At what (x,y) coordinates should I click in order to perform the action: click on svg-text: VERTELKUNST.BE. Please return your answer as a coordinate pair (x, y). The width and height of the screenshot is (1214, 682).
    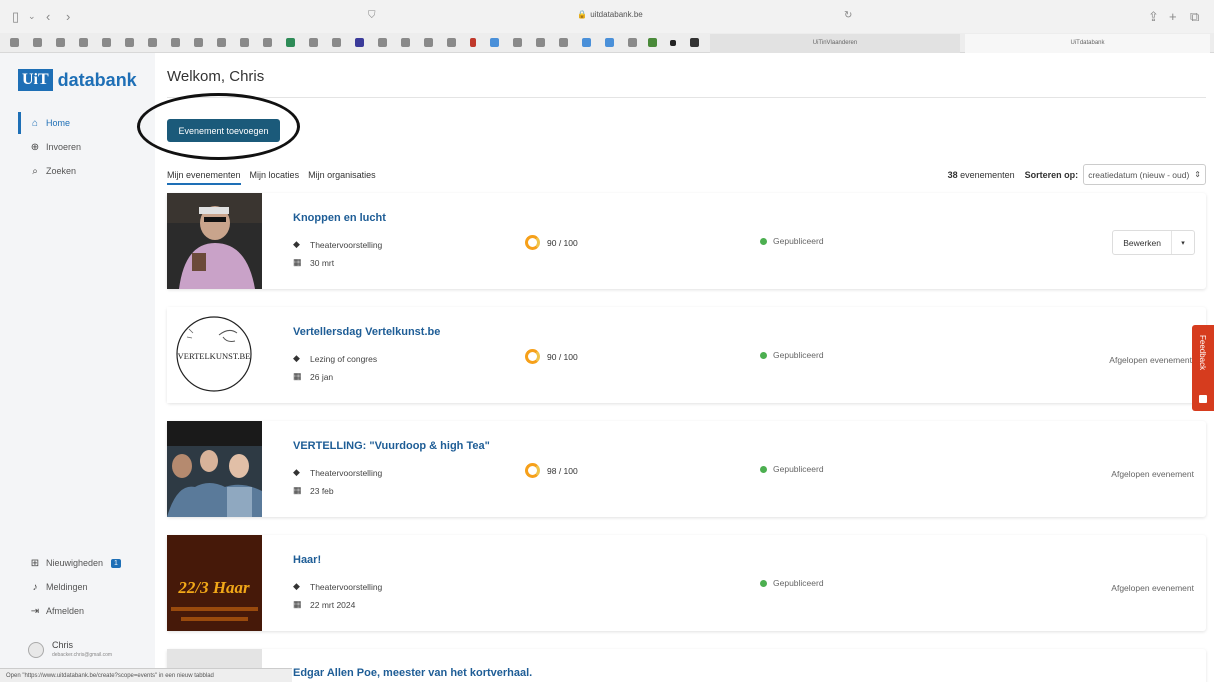
    Looking at the image, I should click on (214, 356).